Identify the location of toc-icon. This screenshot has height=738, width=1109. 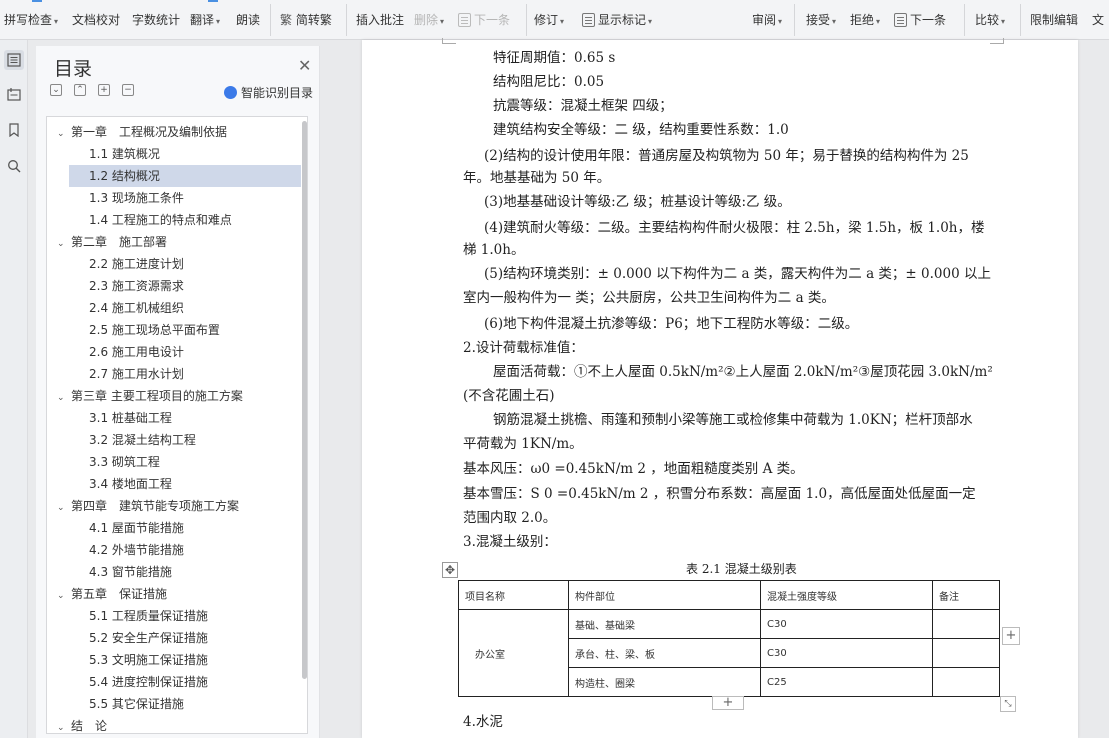
(14, 60).